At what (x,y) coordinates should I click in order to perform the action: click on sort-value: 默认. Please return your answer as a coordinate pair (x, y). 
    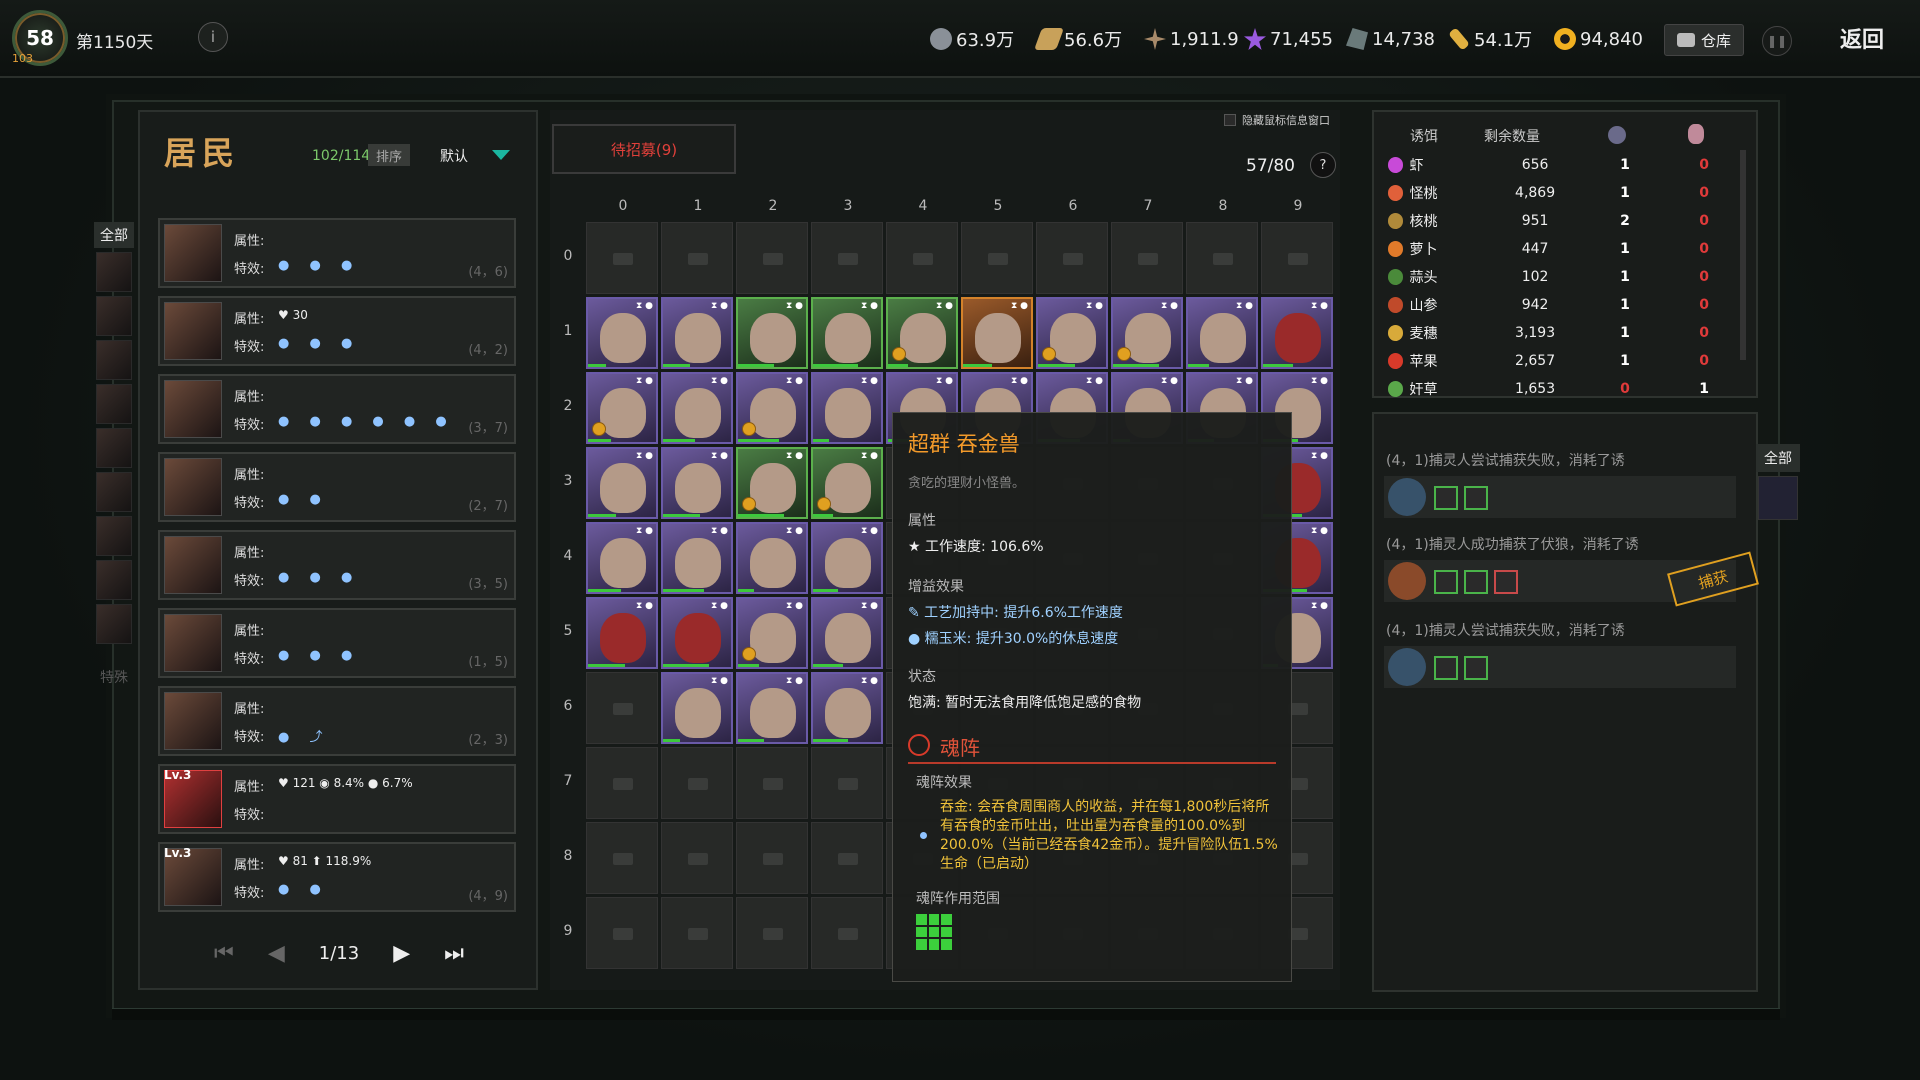
    Looking at the image, I should click on (454, 156).